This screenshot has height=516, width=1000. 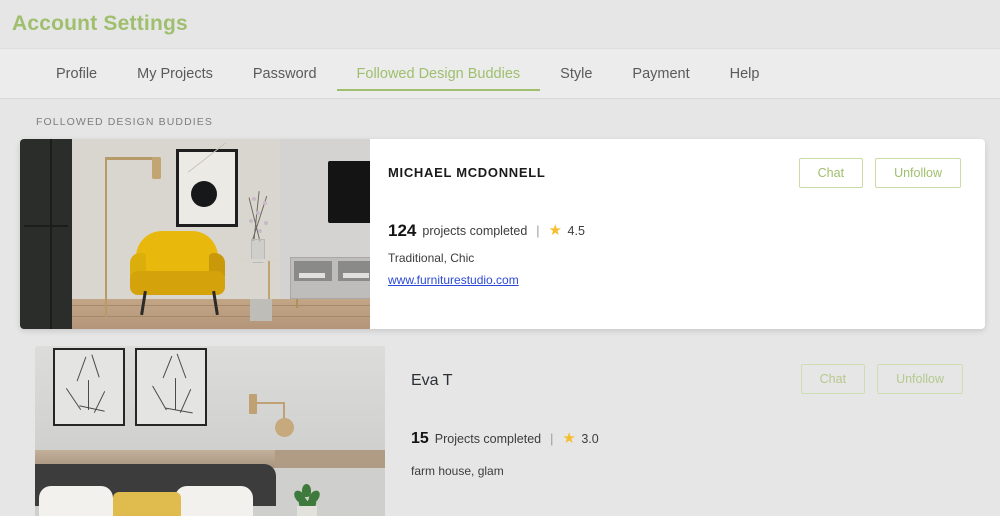 What do you see at coordinates (488, 439) in the screenshot?
I see `projects-label: Projects completed` at bounding box center [488, 439].